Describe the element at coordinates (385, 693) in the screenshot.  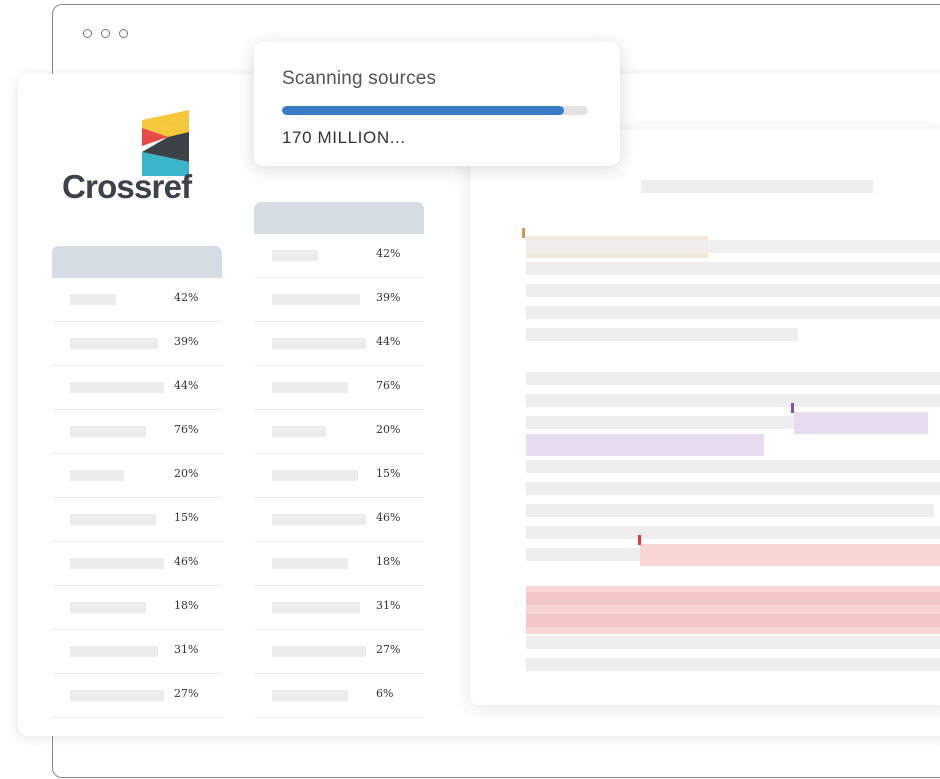
I see `match-percentage: 6%` at that location.